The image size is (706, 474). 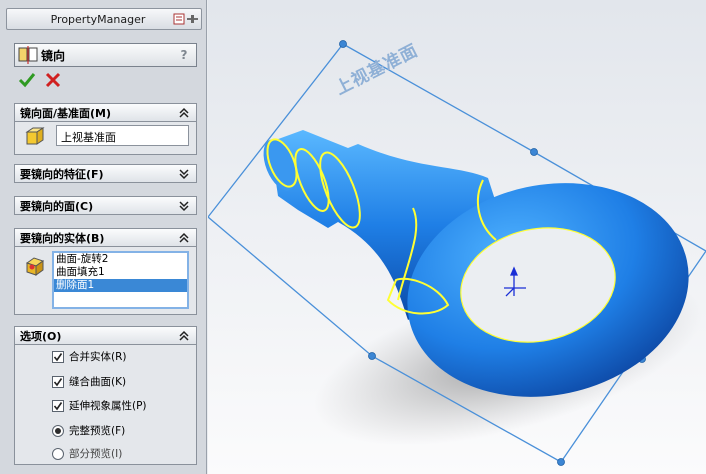 I want to click on full-preview-label: 完整预览(F), so click(x=97, y=431).